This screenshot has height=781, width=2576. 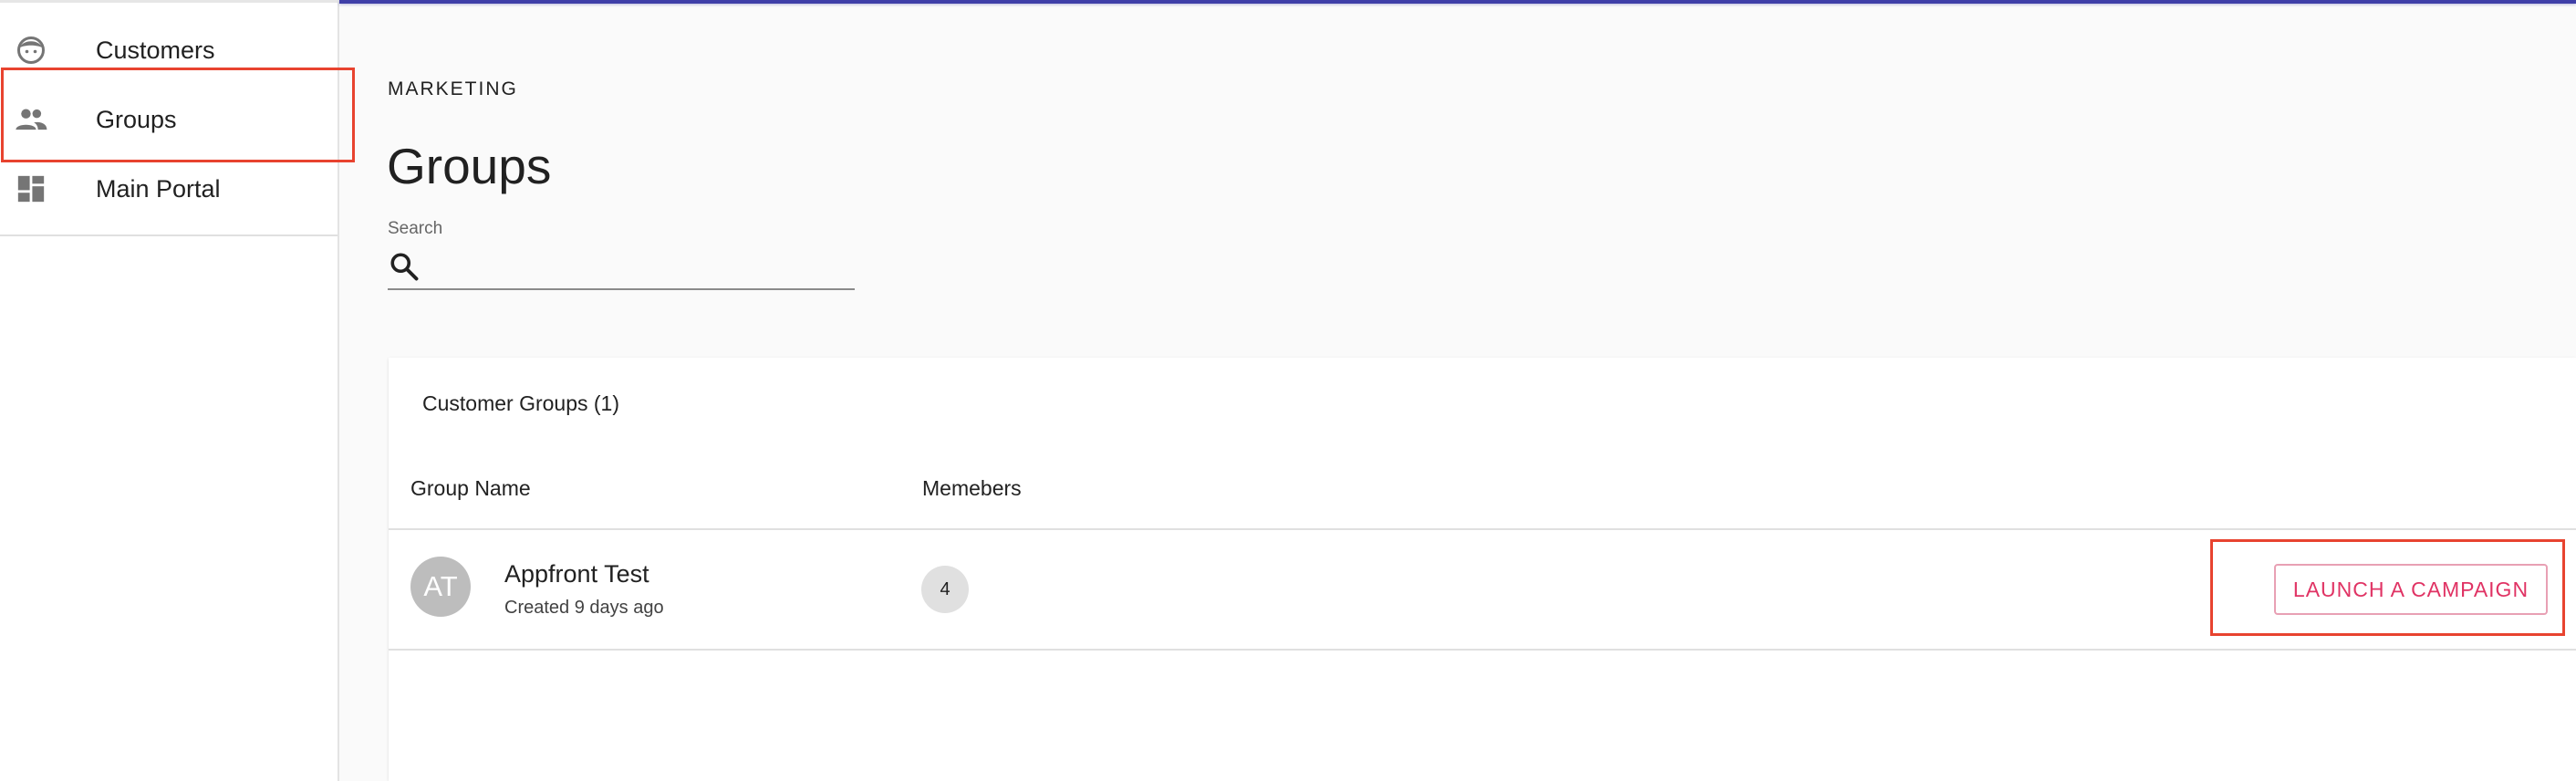 I want to click on member-count-badge: 4, so click(x=945, y=589).